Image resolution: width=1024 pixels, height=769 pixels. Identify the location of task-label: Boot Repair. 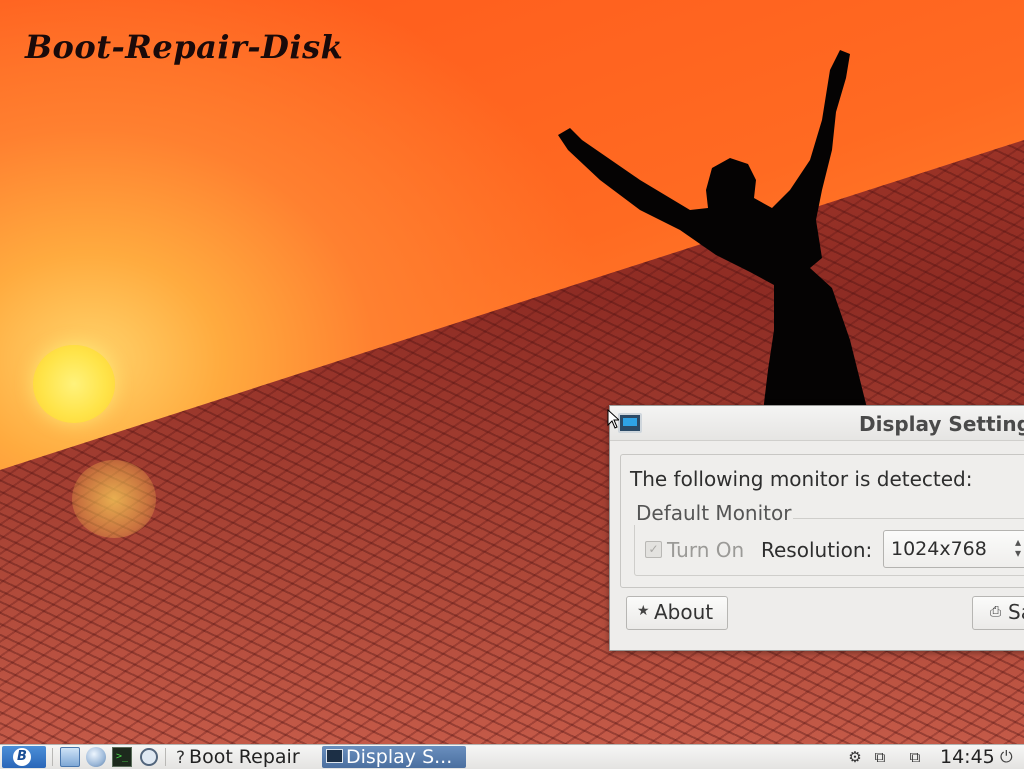
(244, 757).